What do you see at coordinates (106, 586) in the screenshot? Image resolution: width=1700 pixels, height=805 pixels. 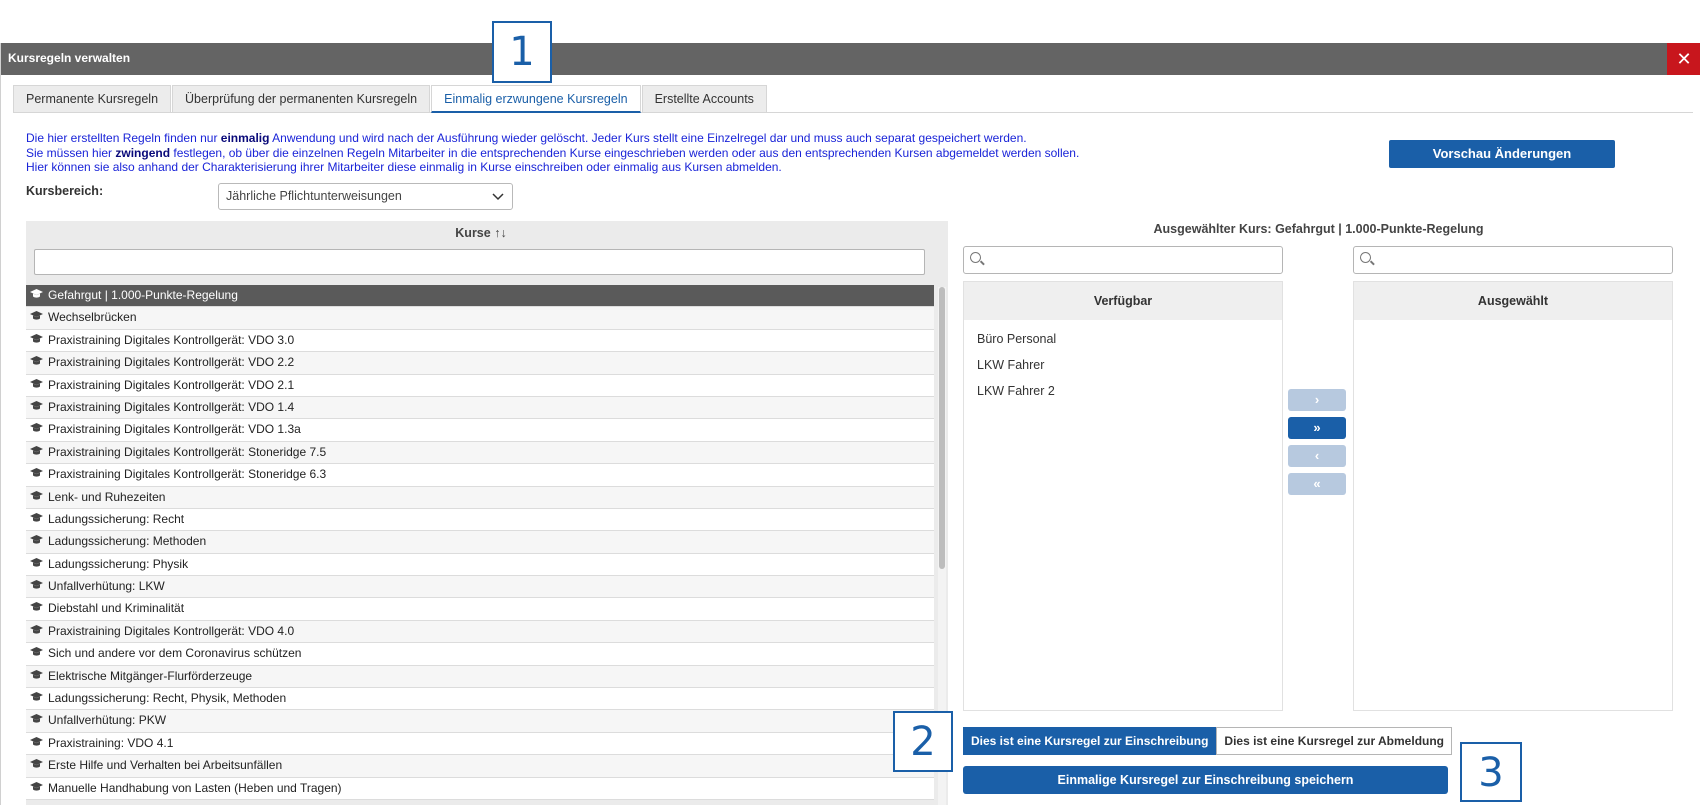 I see `course-label: Unfallverhütung: LKW` at bounding box center [106, 586].